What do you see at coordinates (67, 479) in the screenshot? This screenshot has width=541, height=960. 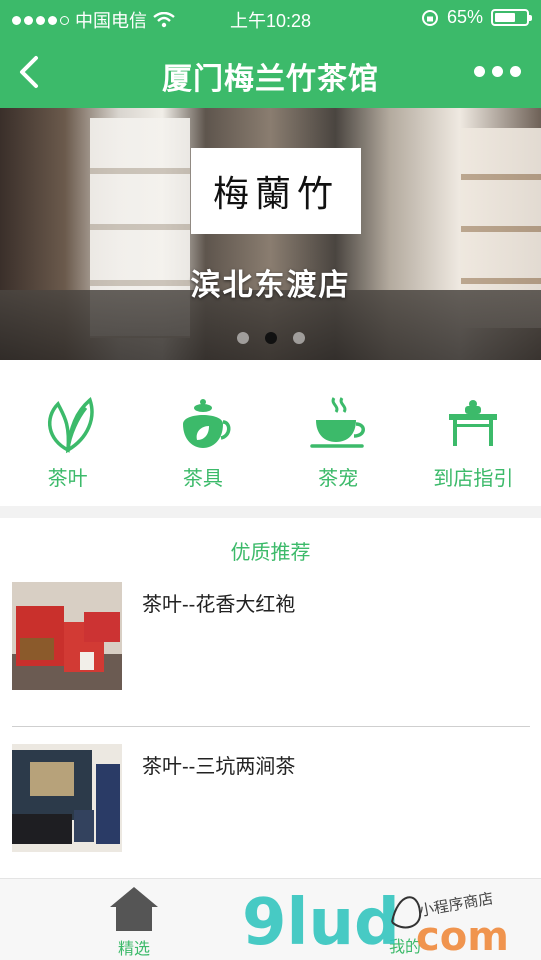 I see `category-label: 茶叶` at bounding box center [67, 479].